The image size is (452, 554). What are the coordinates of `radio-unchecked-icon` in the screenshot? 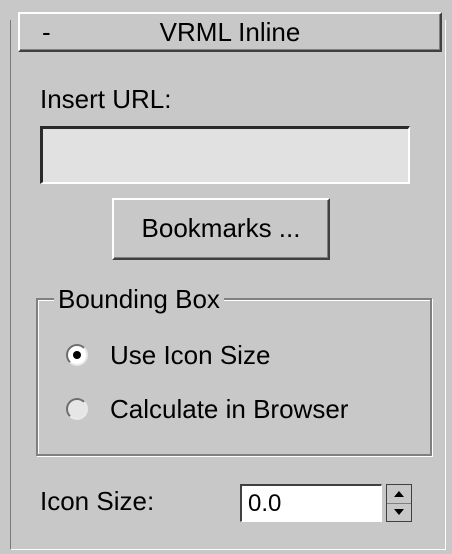 It's located at (77, 409).